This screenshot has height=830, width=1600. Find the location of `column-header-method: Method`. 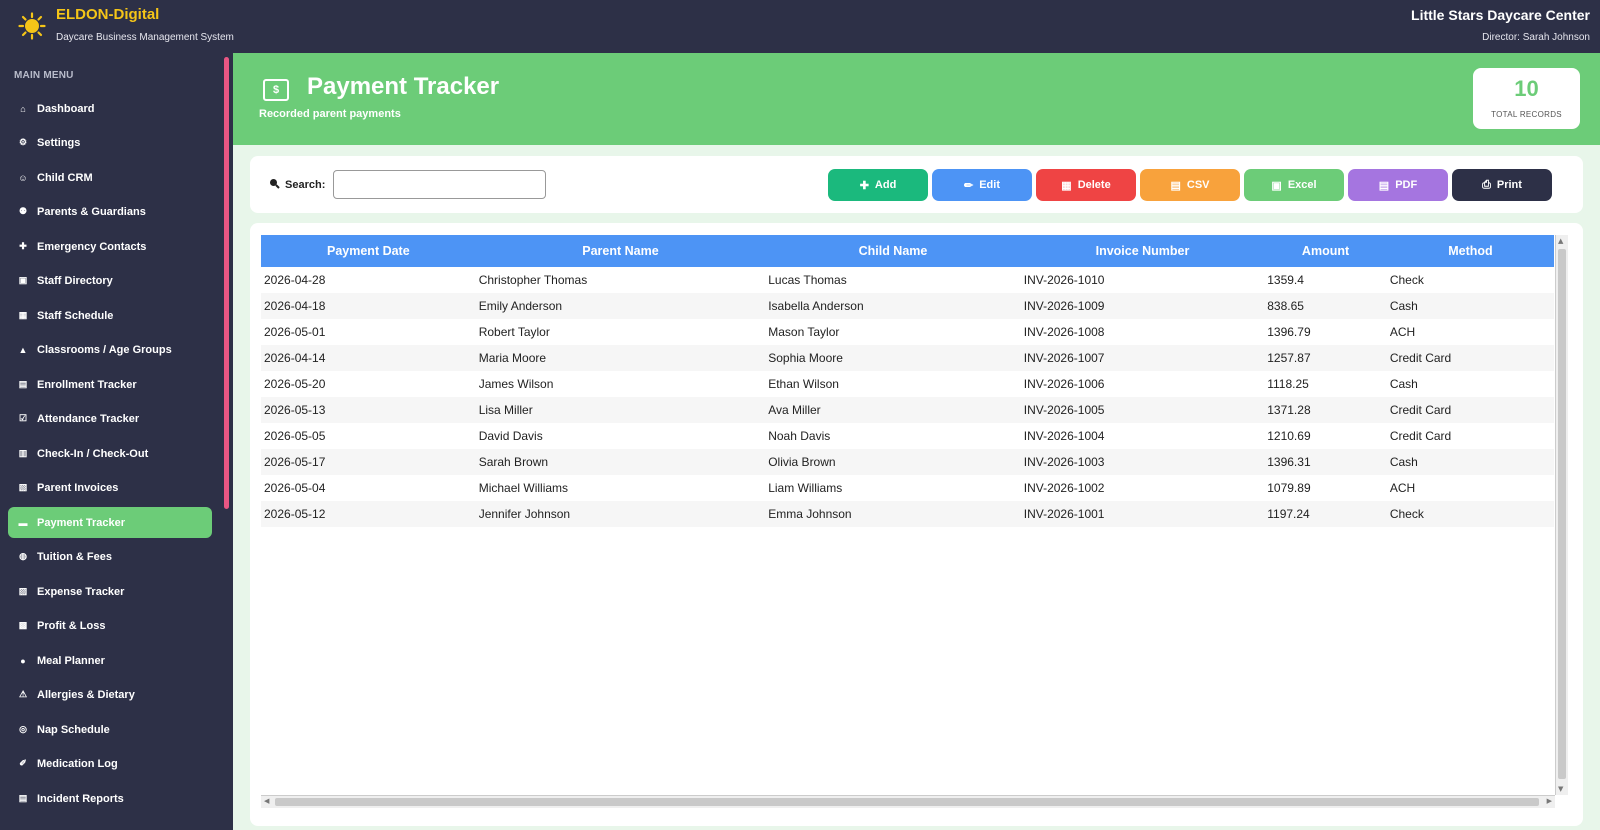

column-header-method: Method is located at coordinates (1470, 251).